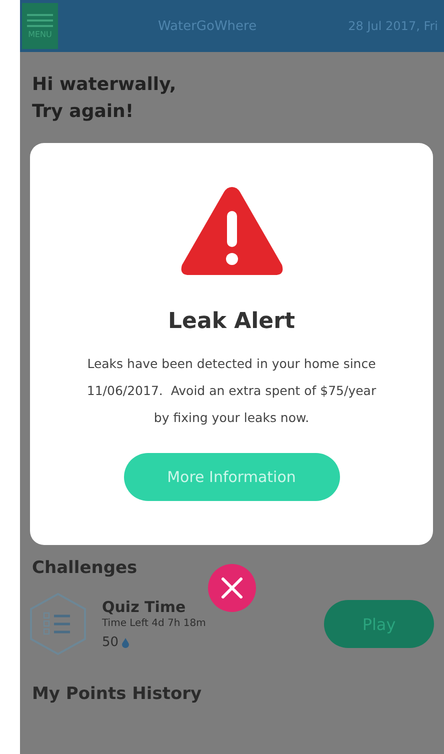  Describe the element at coordinates (110, 642) in the screenshot. I see `points-value: 50` at that location.